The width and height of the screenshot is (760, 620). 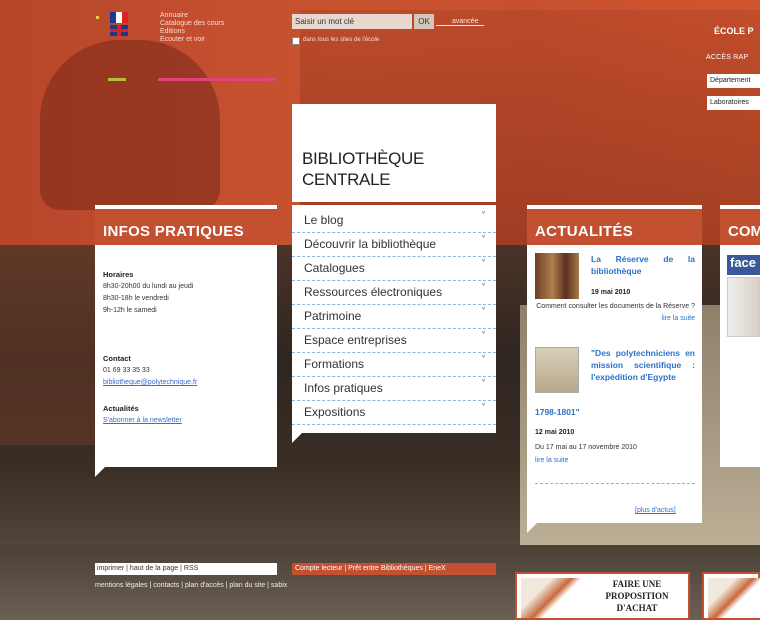 What do you see at coordinates (615, 483) in the screenshot?
I see `divider` at bounding box center [615, 483].